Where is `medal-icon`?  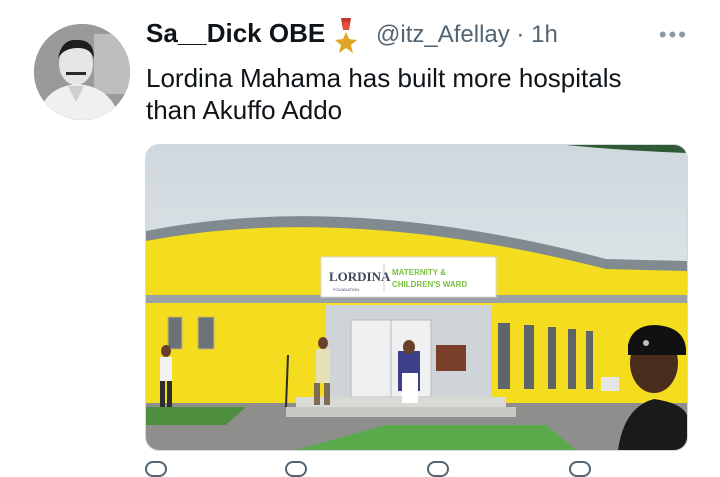 medal-icon is located at coordinates (346, 35).